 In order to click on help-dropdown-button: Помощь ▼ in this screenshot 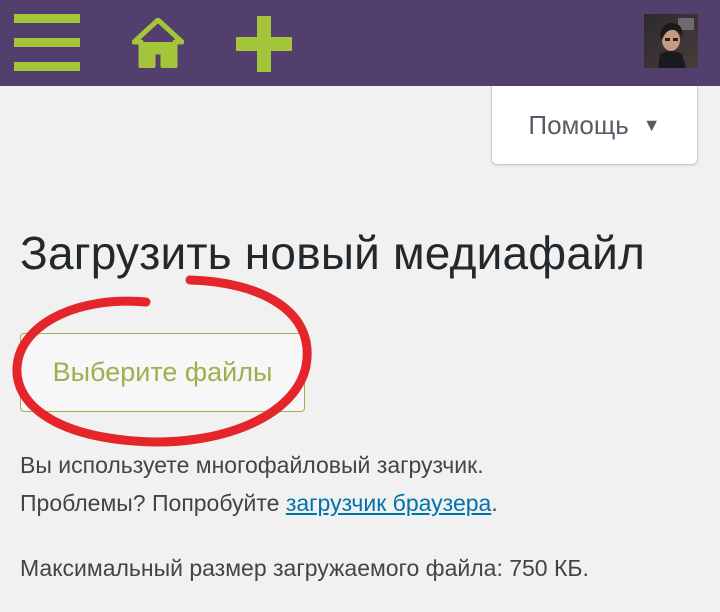, I will do `click(594, 125)`.